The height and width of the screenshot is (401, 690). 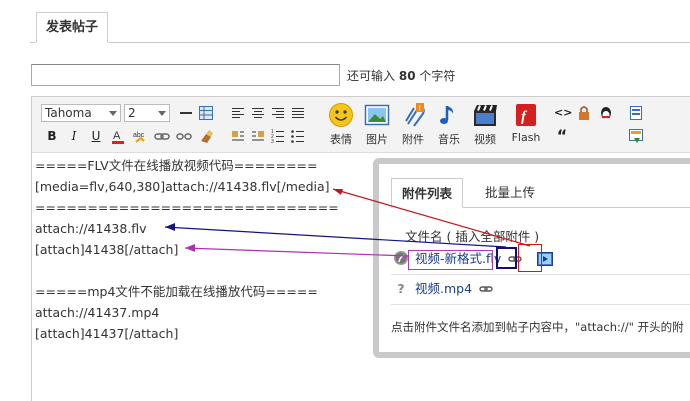 I want to click on align-right-icon, so click(x=278, y=113).